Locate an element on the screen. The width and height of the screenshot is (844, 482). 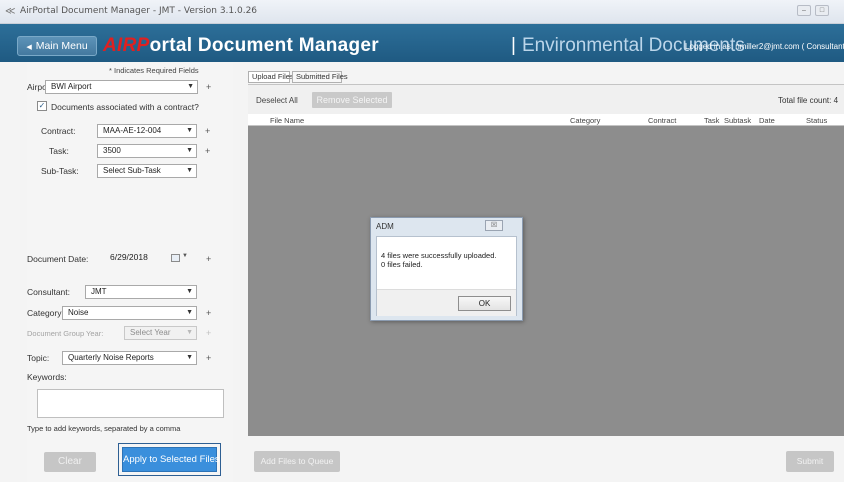
column-task: Task is located at coordinates (711, 120).